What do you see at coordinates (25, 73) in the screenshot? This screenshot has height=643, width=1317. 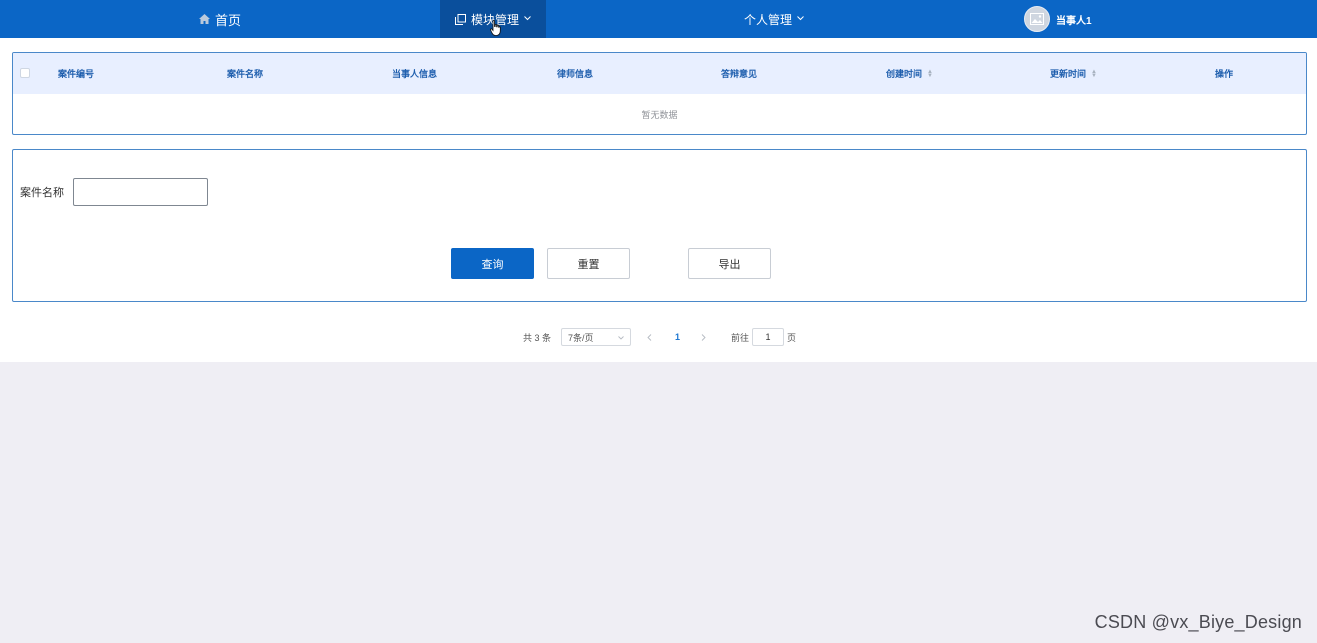 I see `select-all-checkbox` at bounding box center [25, 73].